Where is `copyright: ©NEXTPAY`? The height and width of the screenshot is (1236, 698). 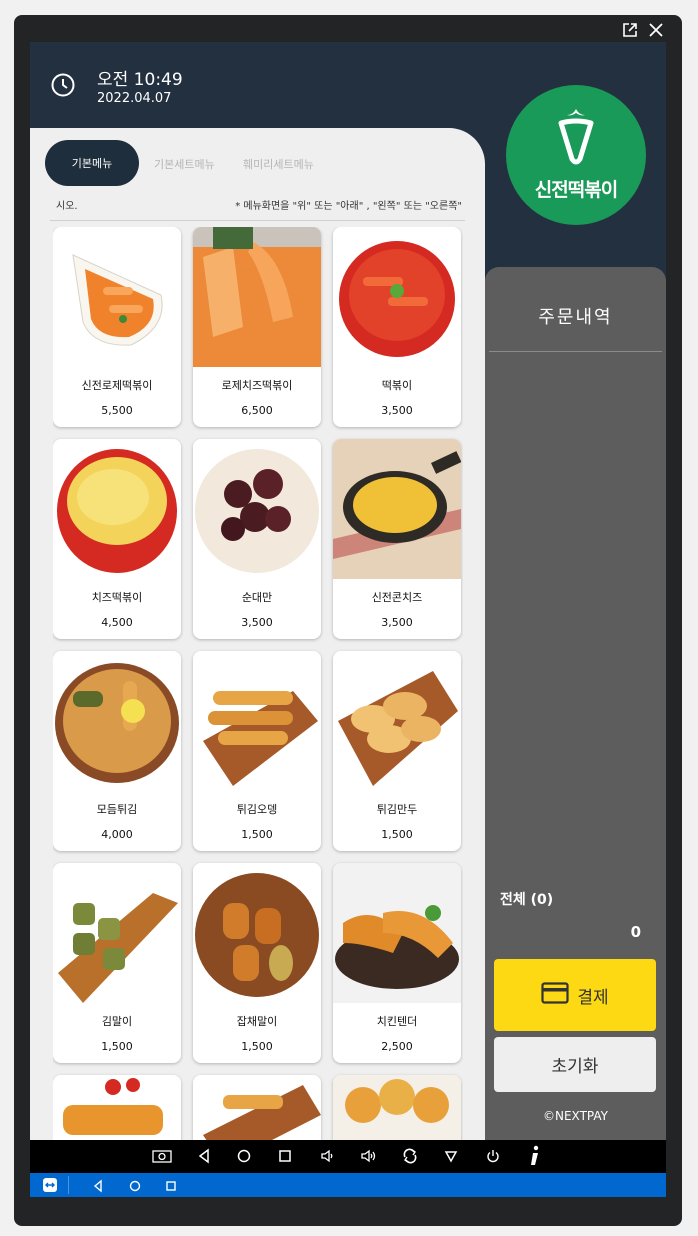 copyright: ©NEXTPAY is located at coordinates (575, 1116).